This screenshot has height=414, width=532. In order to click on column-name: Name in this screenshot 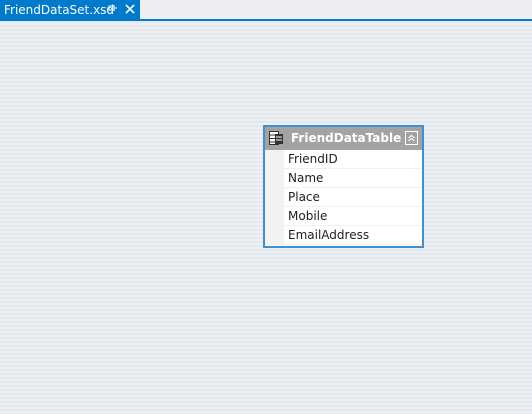, I will do `click(306, 178)`.